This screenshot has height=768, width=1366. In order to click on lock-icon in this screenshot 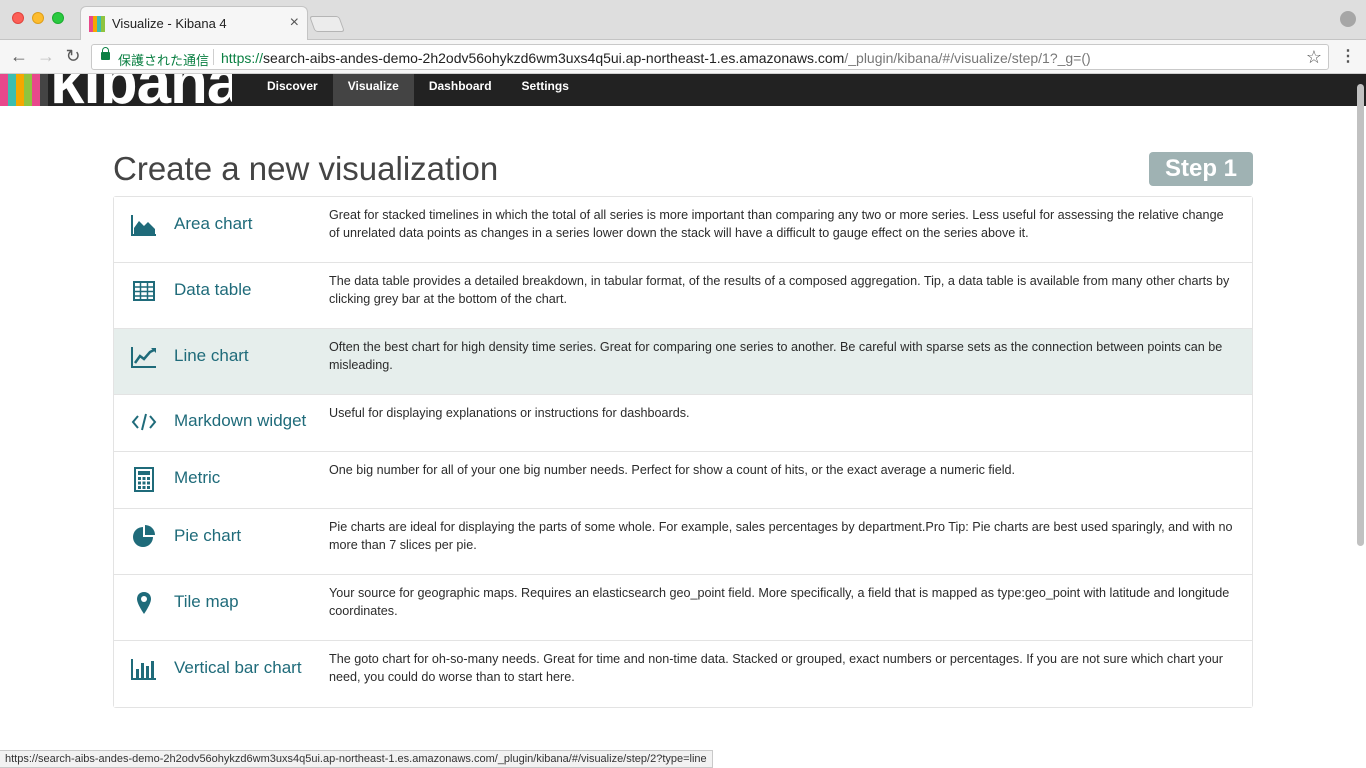, I will do `click(105, 53)`.